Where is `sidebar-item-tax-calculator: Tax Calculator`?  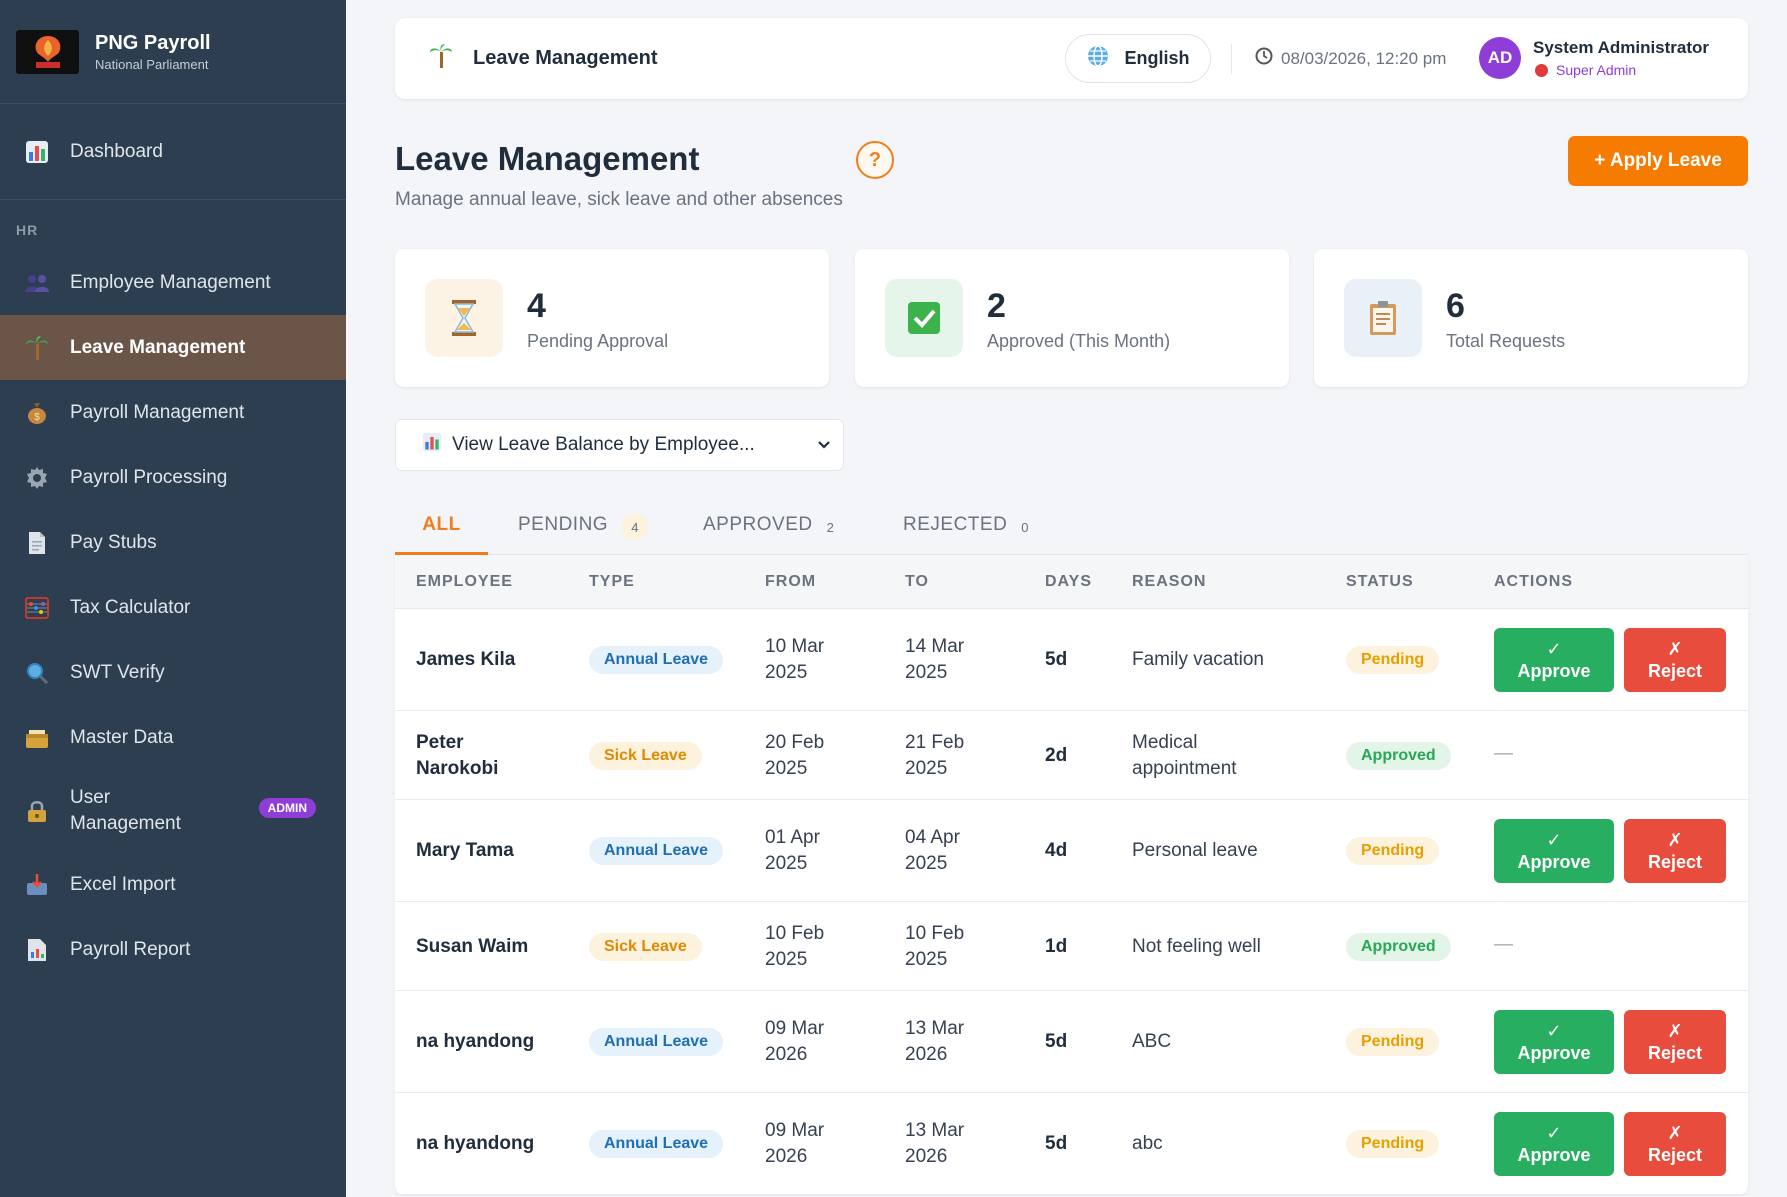 sidebar-item-tax-calculator: Tax Calculator is located at coordinates (173, 607).